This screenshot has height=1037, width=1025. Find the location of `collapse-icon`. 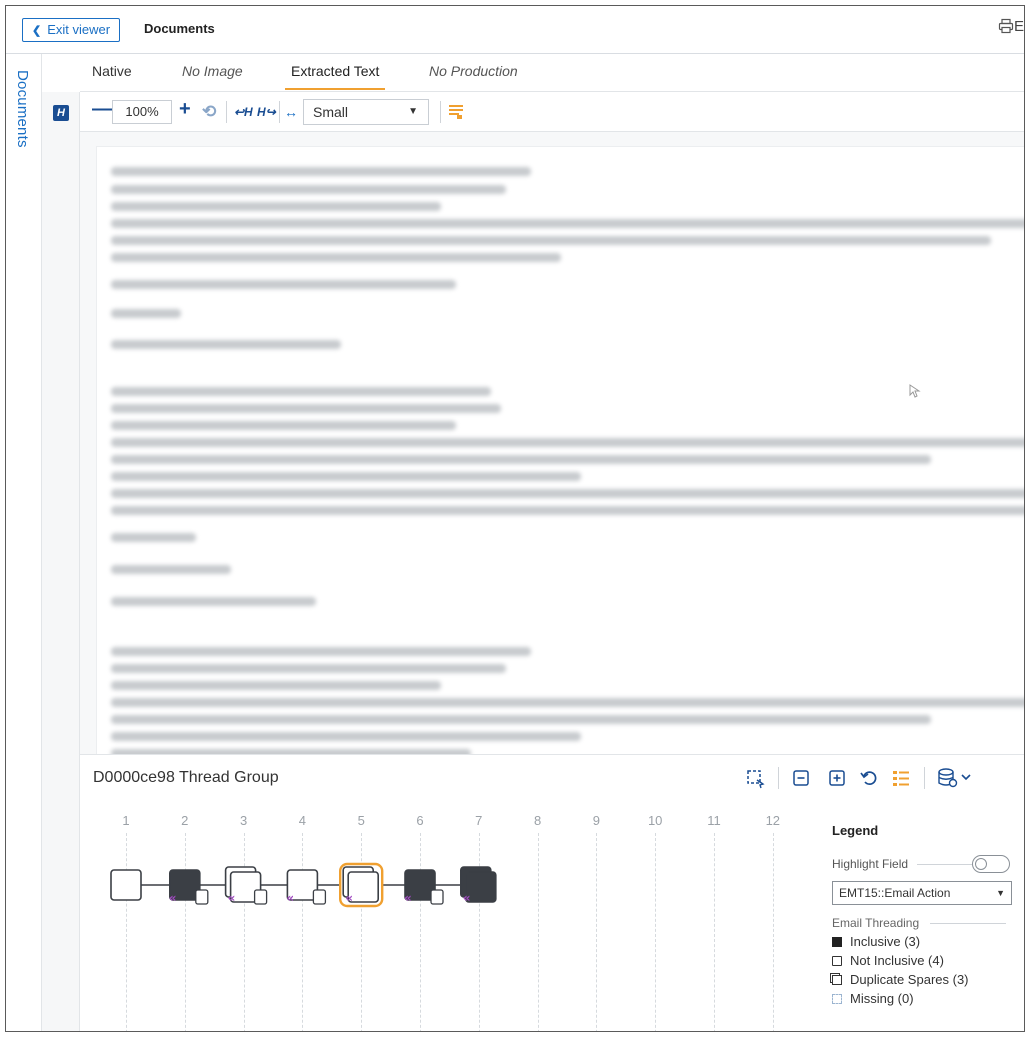

collapse-icon is located at coordinates (801, 778).